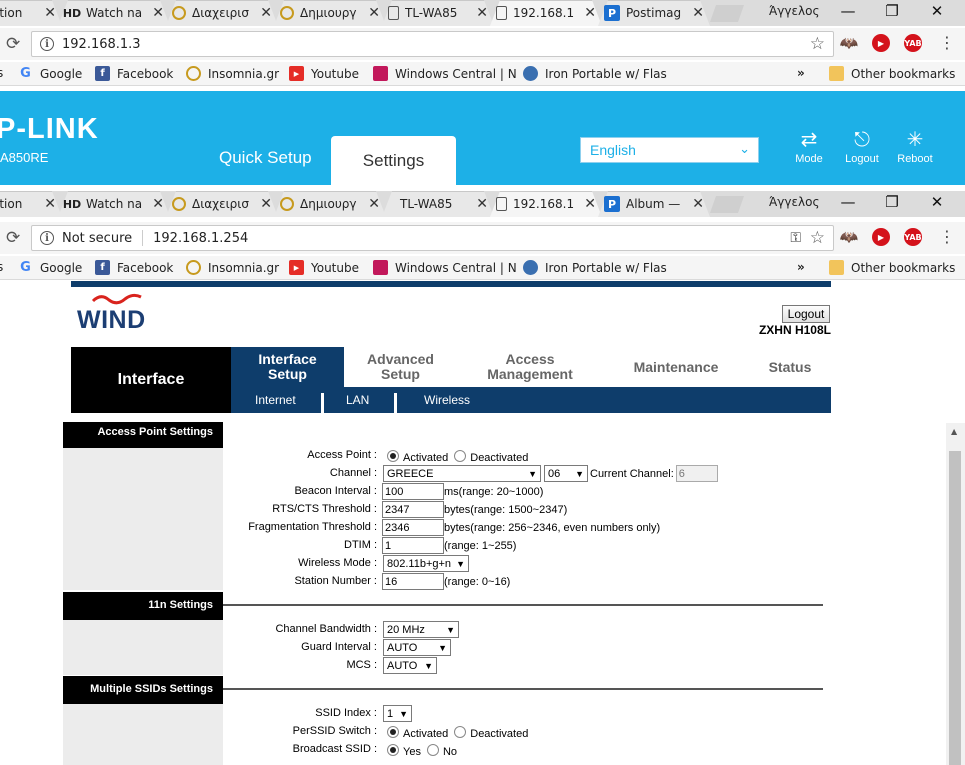  I want to click on scroll-up-icon: ▲, so click(954, 431).